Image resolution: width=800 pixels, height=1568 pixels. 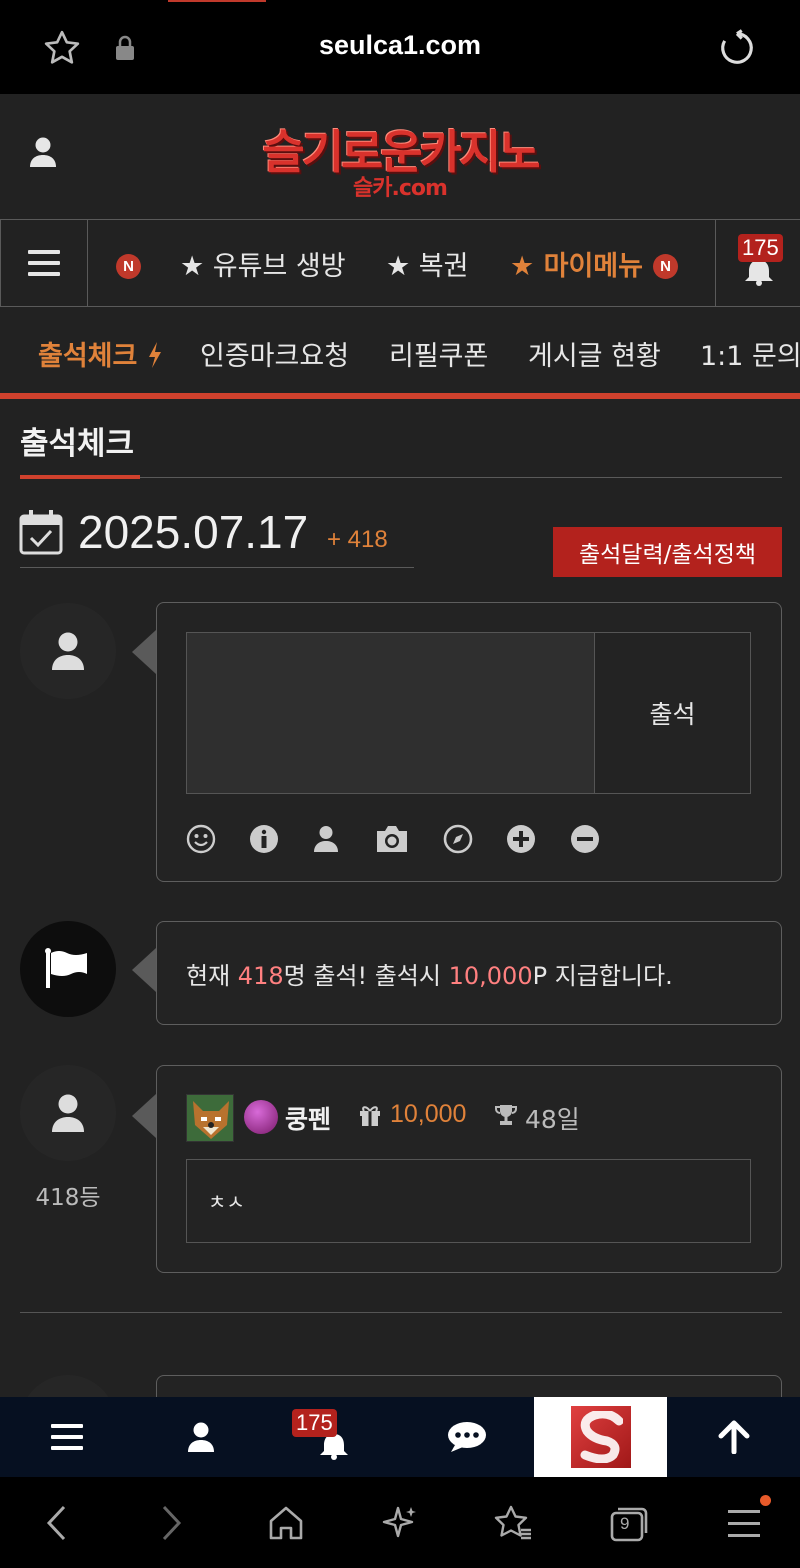 What do you see at coordinates (765, 1500) in the screenshot?
I see `menu-notification-dot` at bounding box center [765, 1500].